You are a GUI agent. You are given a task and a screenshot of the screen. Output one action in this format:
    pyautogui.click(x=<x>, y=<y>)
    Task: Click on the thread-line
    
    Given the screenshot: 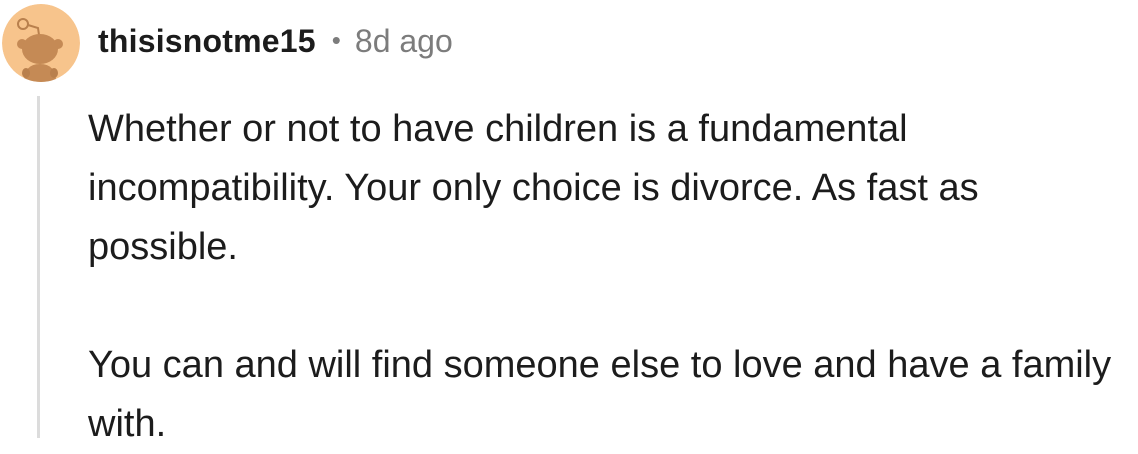 What is the action you would take?
    pyautogui.click(x=38, y=267)
    